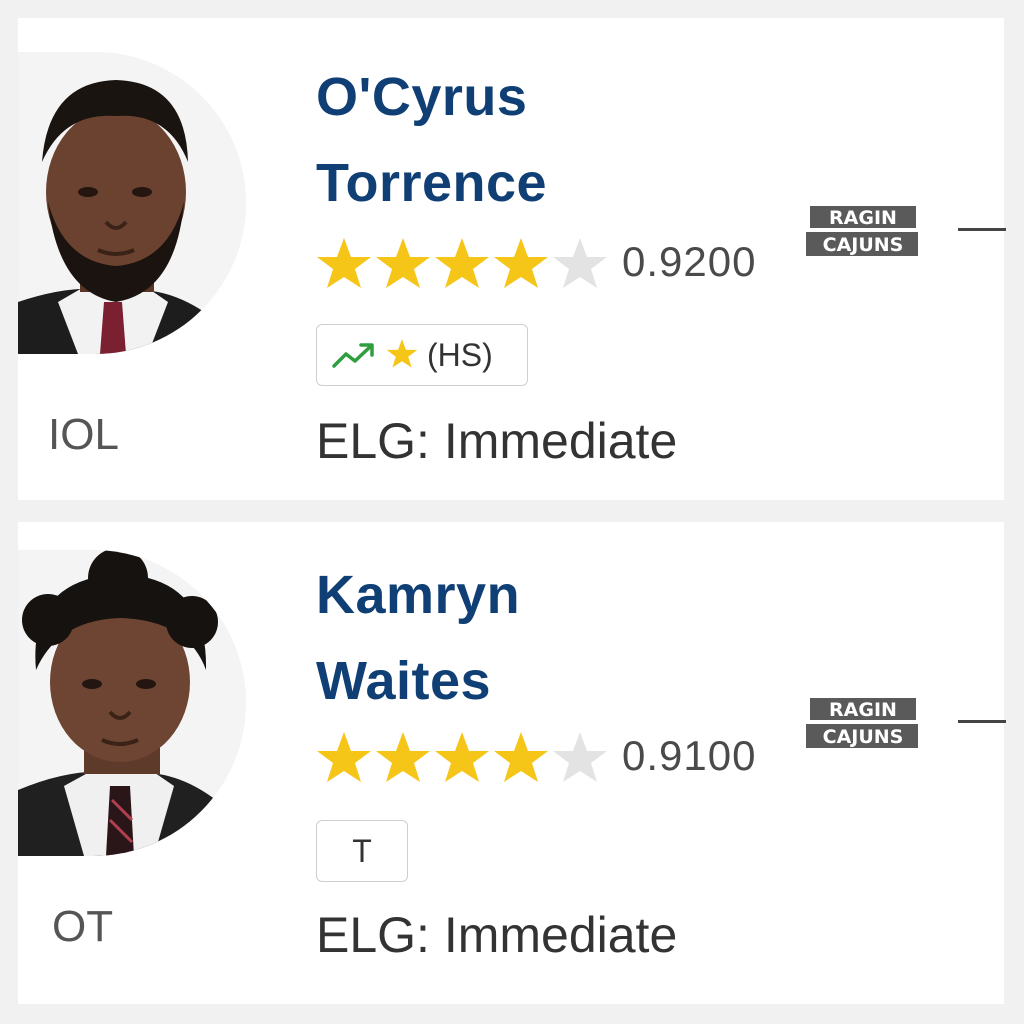 This screenshot has width=1024, height=1024. Describe the element at coordinates (83, 434) in the screenshot. I see `player-position: IOL` at that location.